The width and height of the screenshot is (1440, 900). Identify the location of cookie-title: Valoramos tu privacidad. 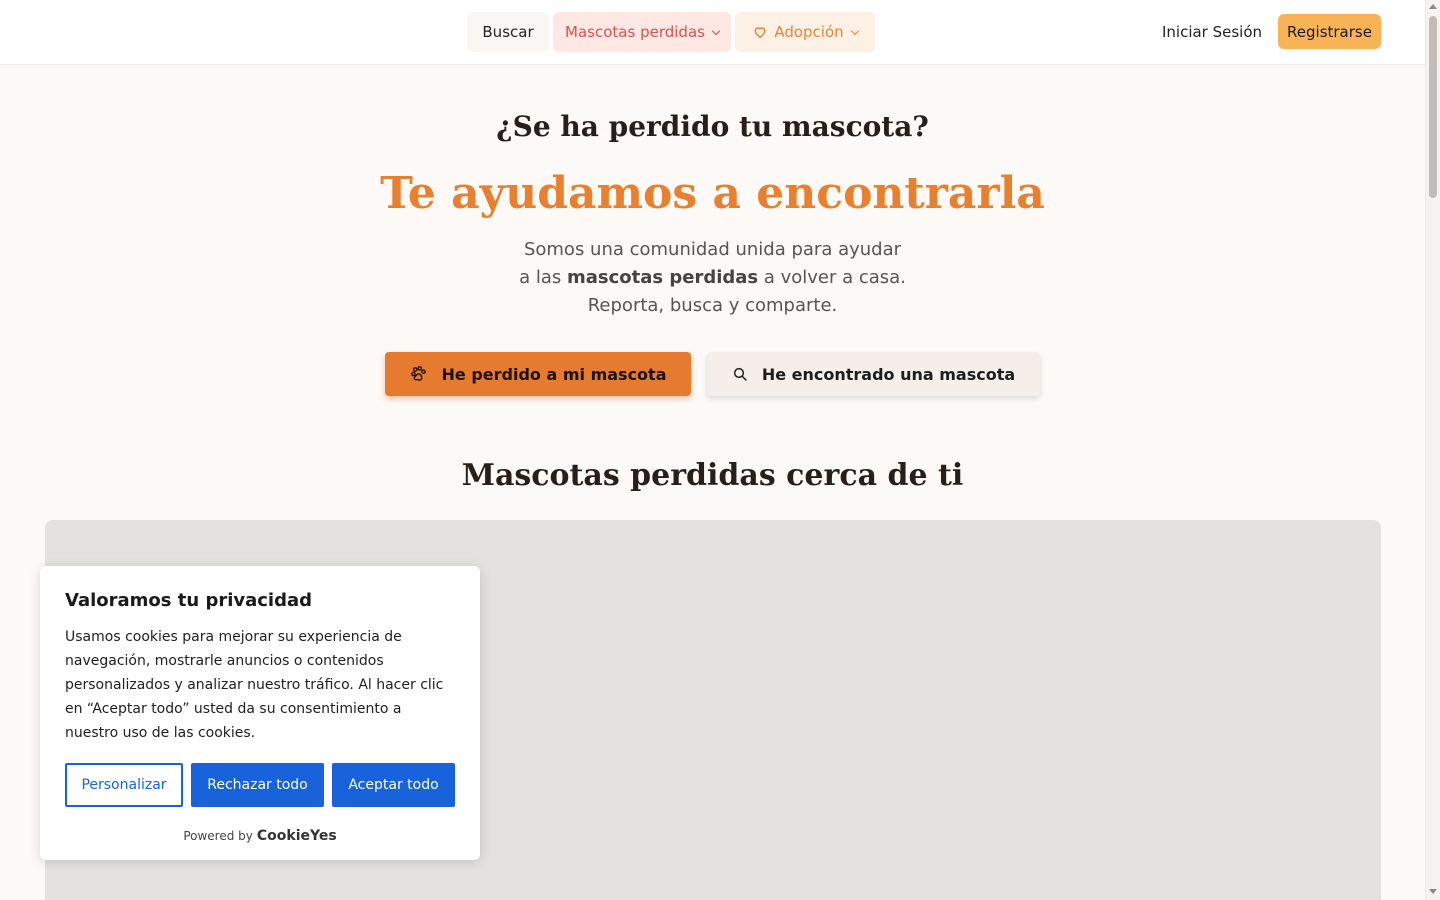
(189, 600).